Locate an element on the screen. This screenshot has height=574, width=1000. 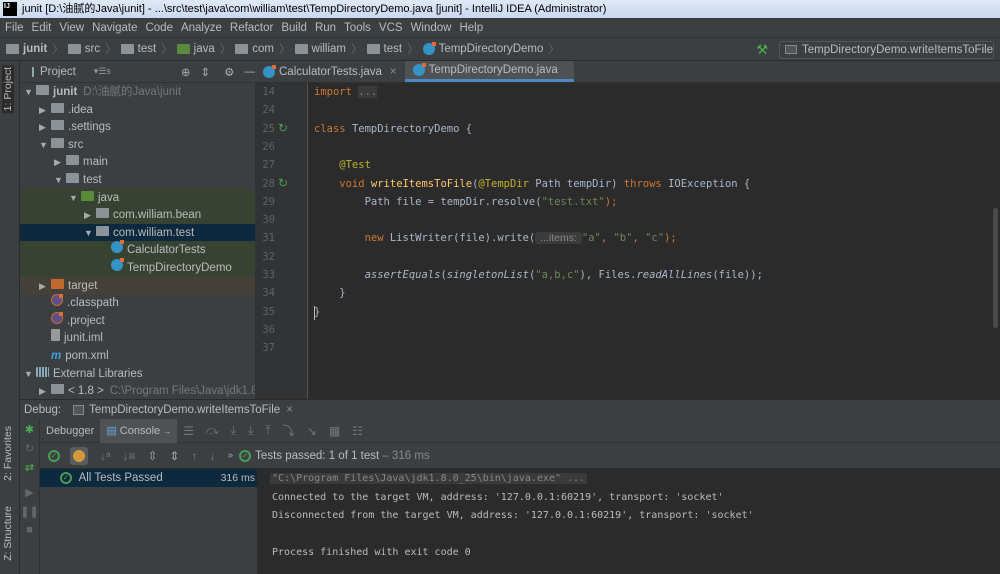
evaluate-expression-icon: ▦ is located at coordinates (334, 431).